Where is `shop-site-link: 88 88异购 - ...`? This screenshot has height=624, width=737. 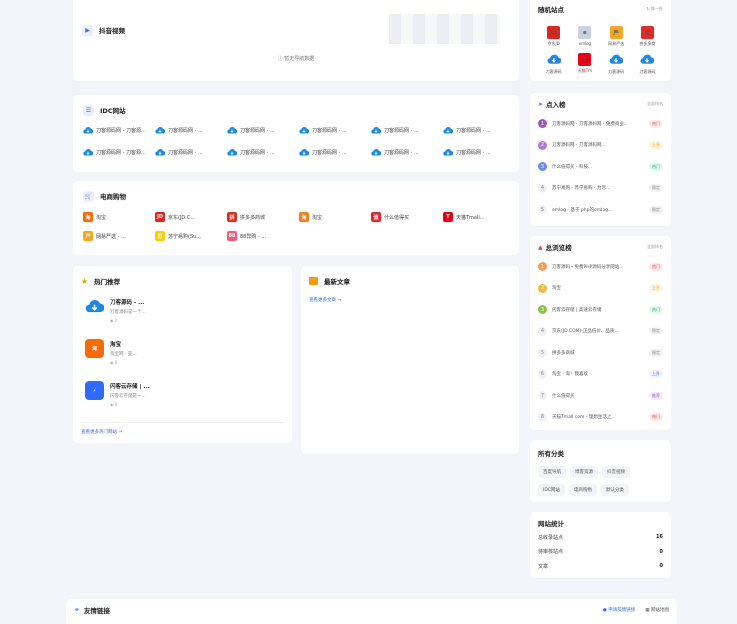
shop-site-link: 88 88异购 - ... is located at coordinates (260, 236).